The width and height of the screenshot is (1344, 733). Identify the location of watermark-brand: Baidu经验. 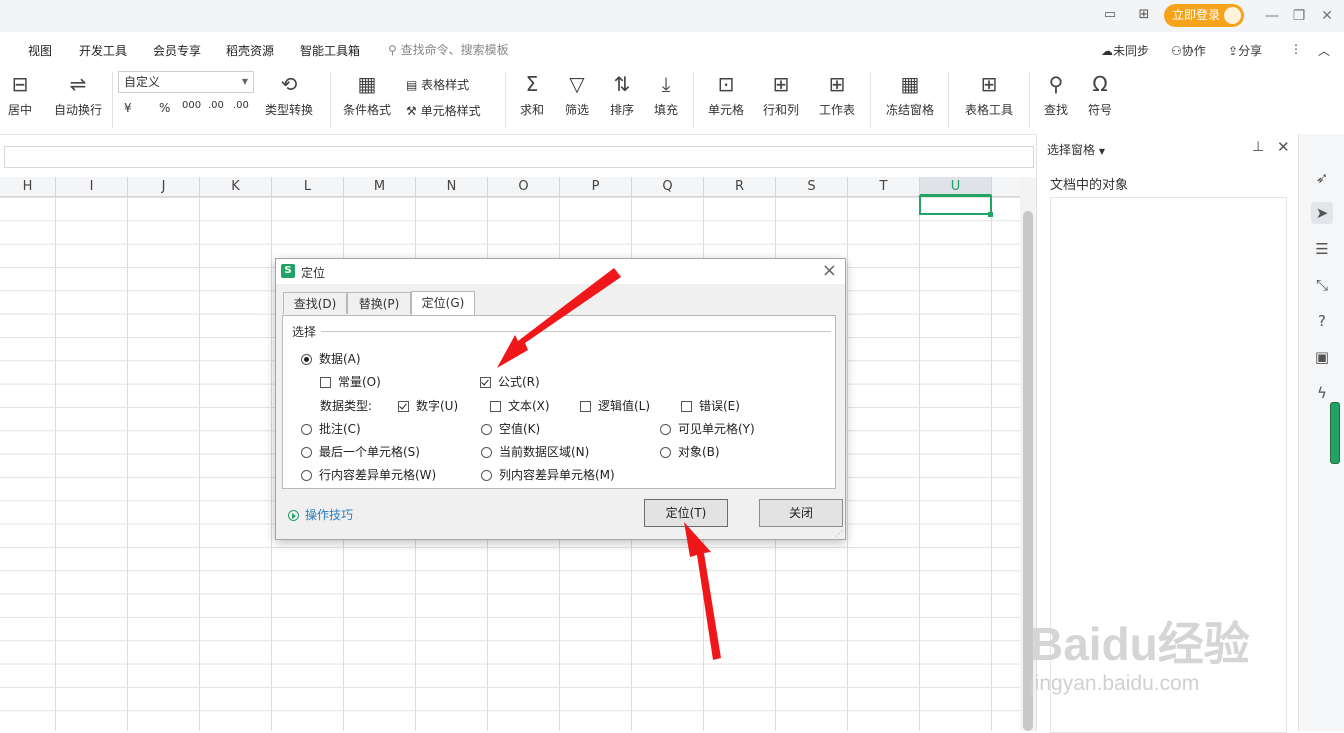
(1140, 644).